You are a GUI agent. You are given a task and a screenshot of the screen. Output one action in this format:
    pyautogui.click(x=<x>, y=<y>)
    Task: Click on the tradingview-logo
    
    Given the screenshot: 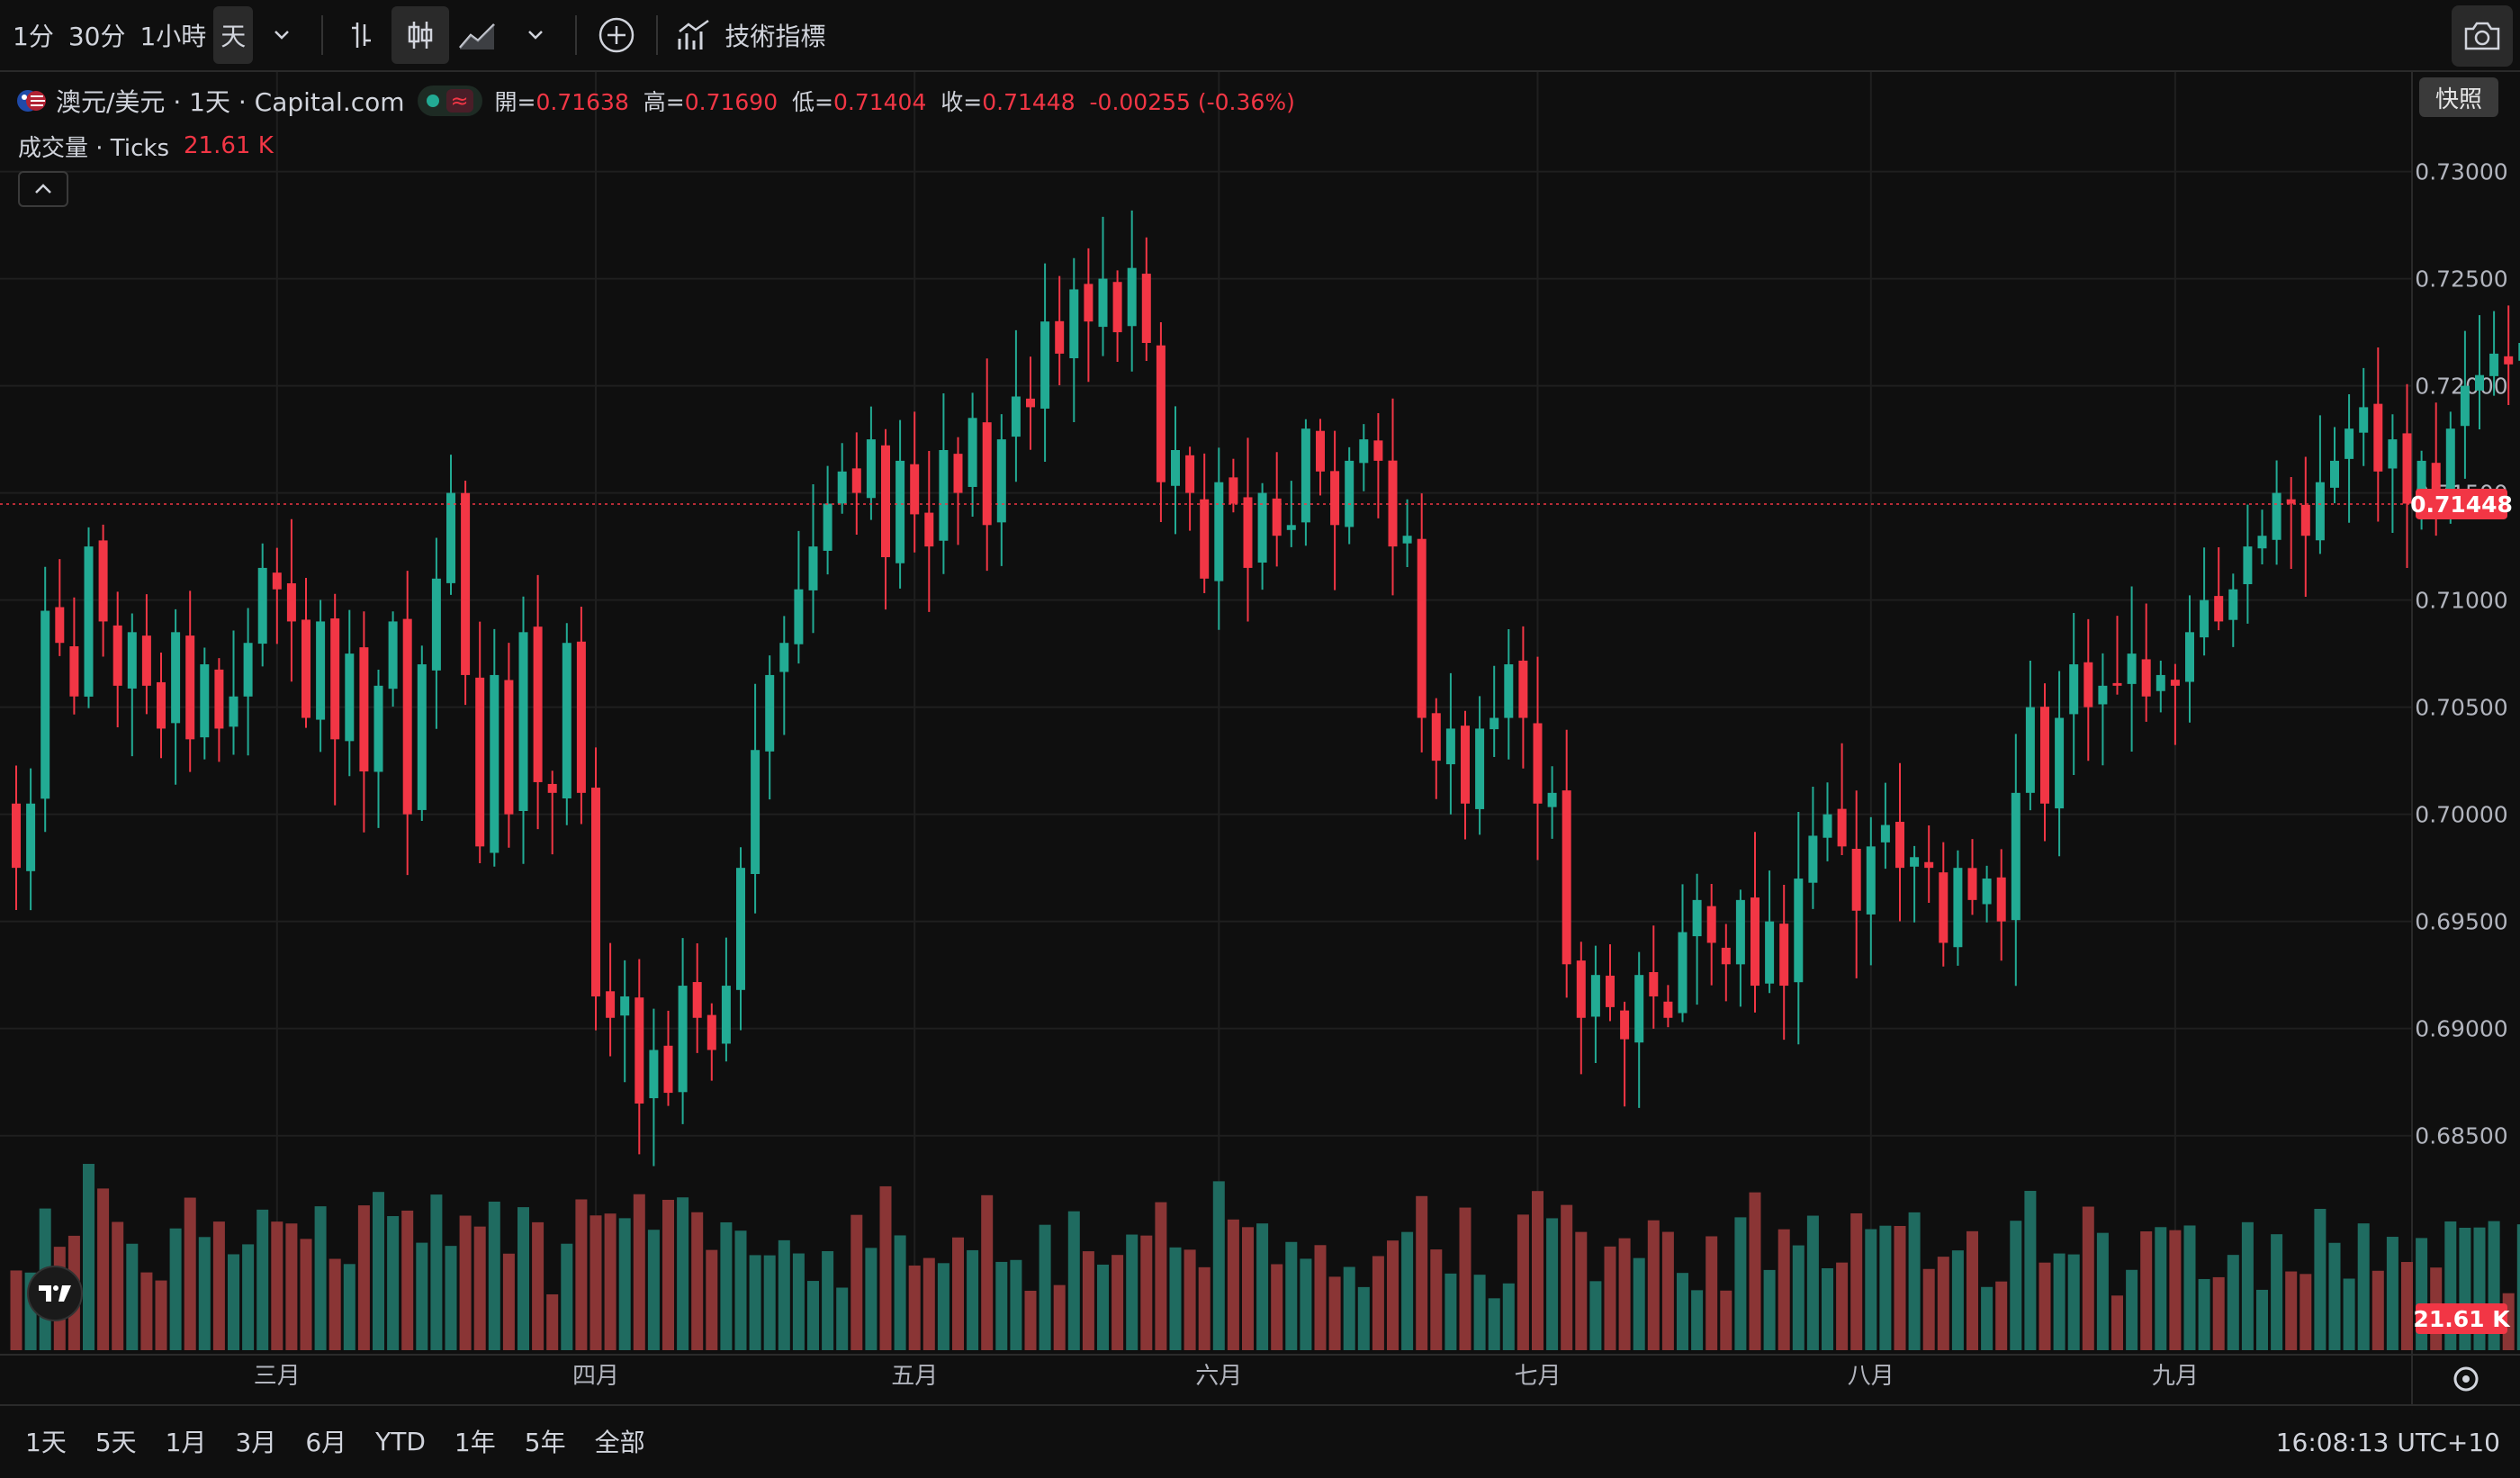 What is the action you would take?
    pyautogui.click(x=55, y=1293)
    